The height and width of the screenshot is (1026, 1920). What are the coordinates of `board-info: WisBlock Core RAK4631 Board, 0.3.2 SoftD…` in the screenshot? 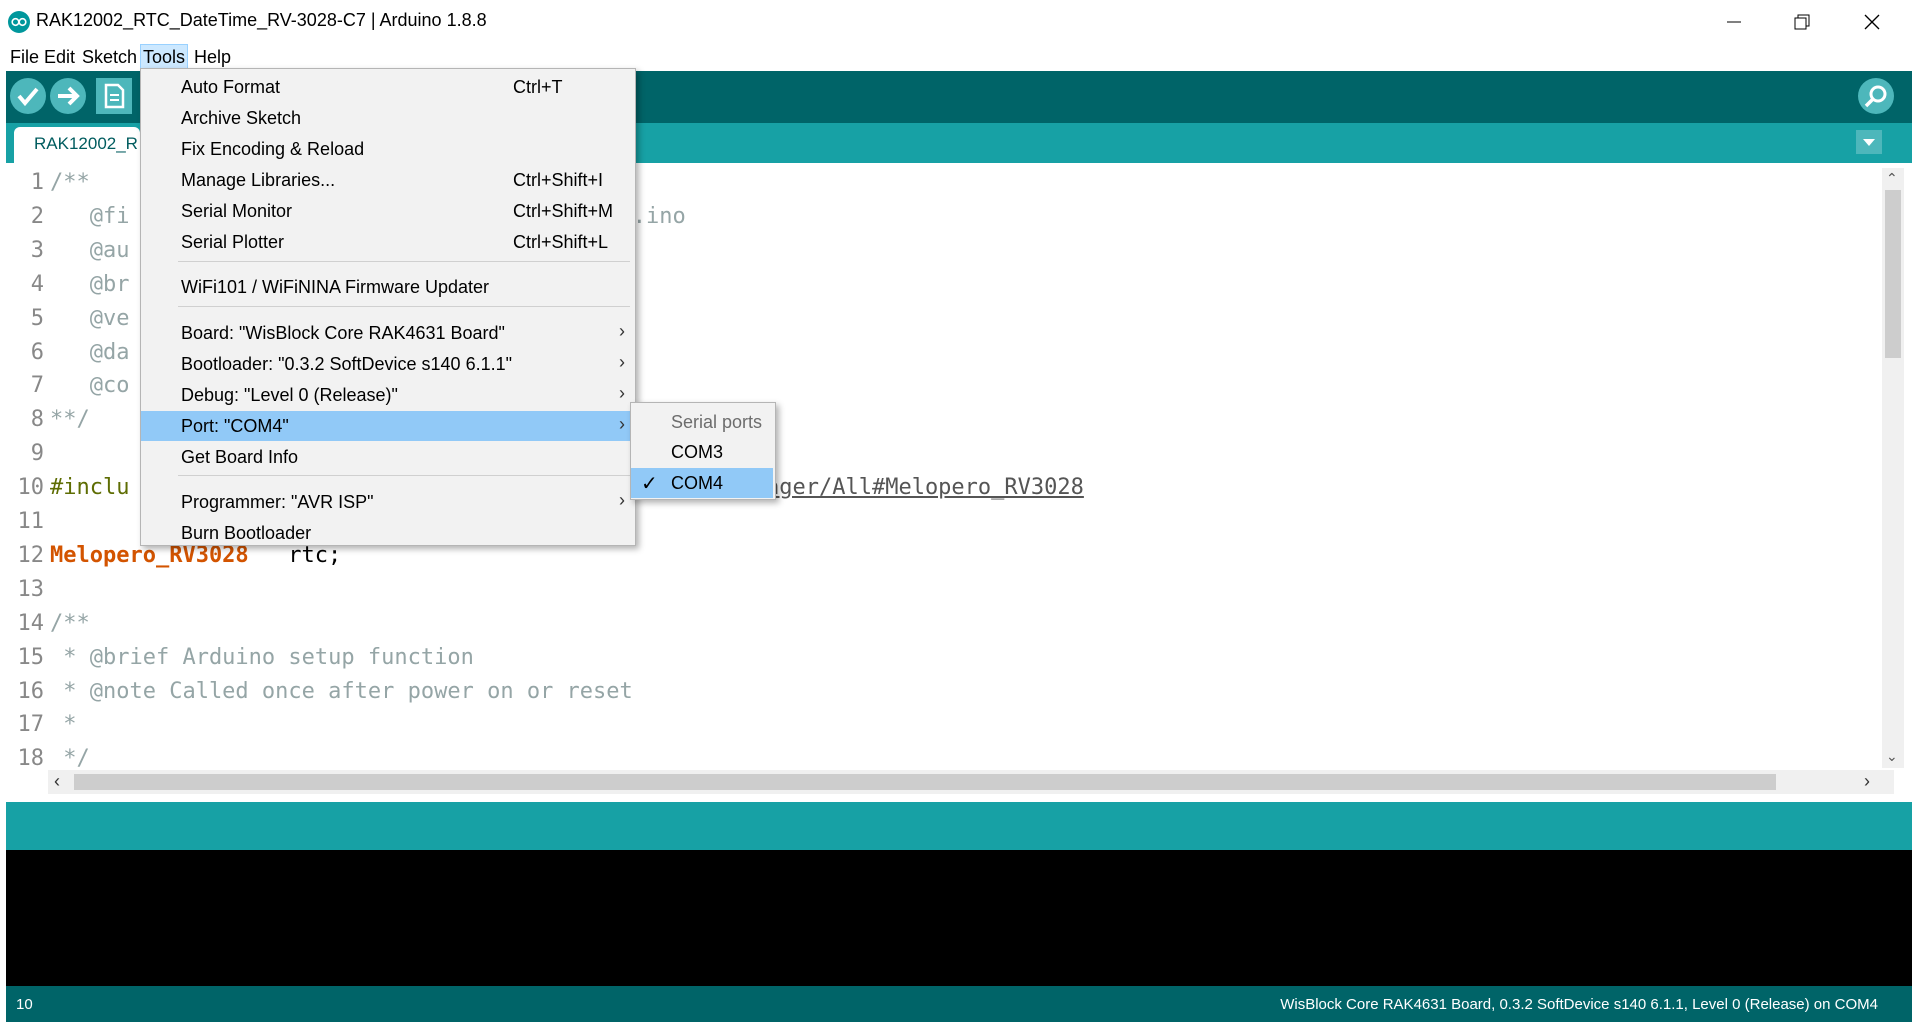 It's located at (1579, 1004).